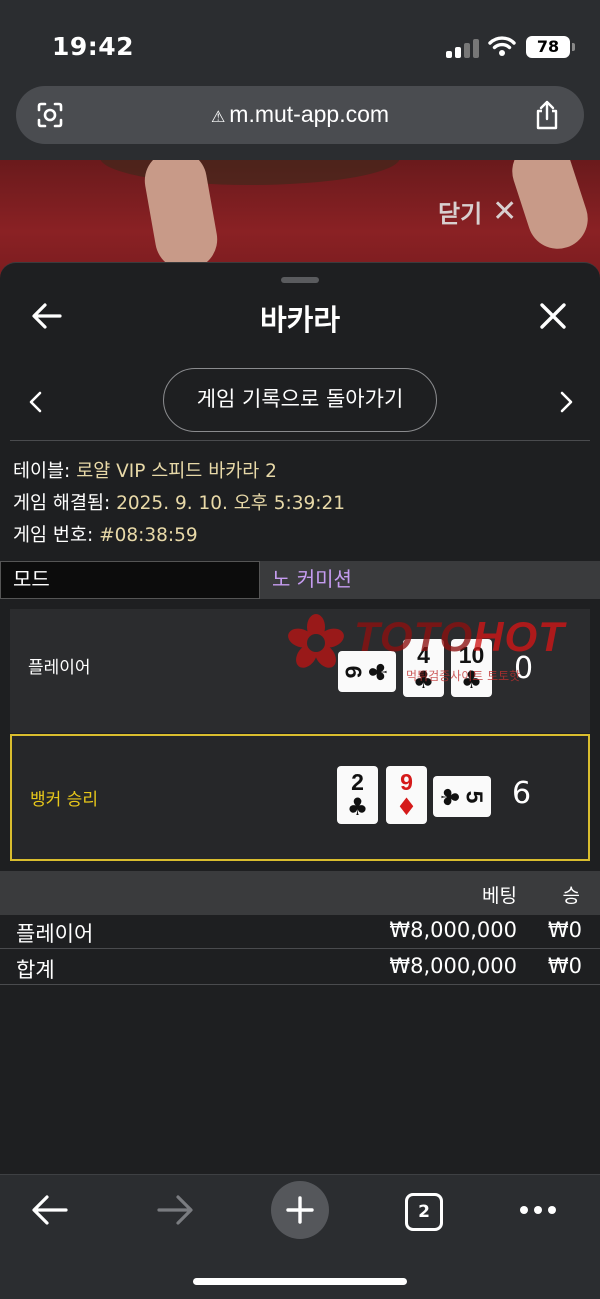 Image resolution: width=600 pixels, height=1299 pixels. Describe the element at coordinates (300, 893) in the screenshot. I see `bets-header: 베팅 승` at that location.